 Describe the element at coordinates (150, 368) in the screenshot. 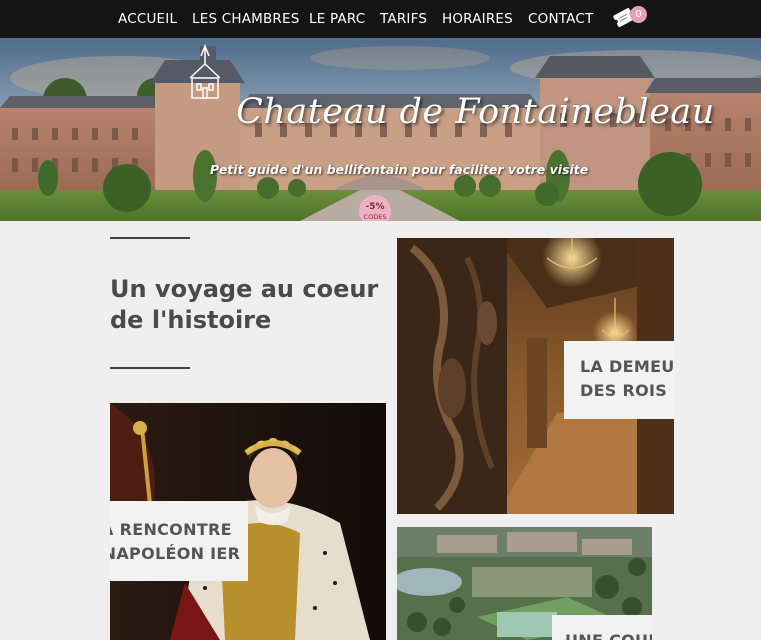

I see `heading-bottom-rule` at that location.